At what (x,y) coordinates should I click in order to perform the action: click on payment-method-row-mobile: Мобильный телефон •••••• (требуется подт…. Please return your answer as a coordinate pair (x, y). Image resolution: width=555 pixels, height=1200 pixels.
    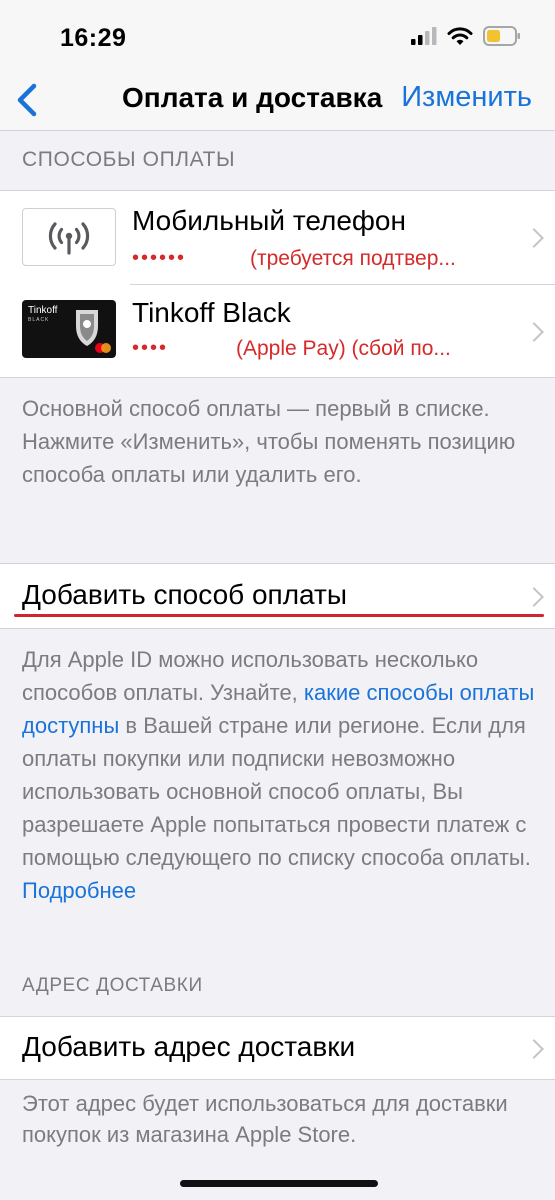
    Looking at the image, I should click on (277, 237).